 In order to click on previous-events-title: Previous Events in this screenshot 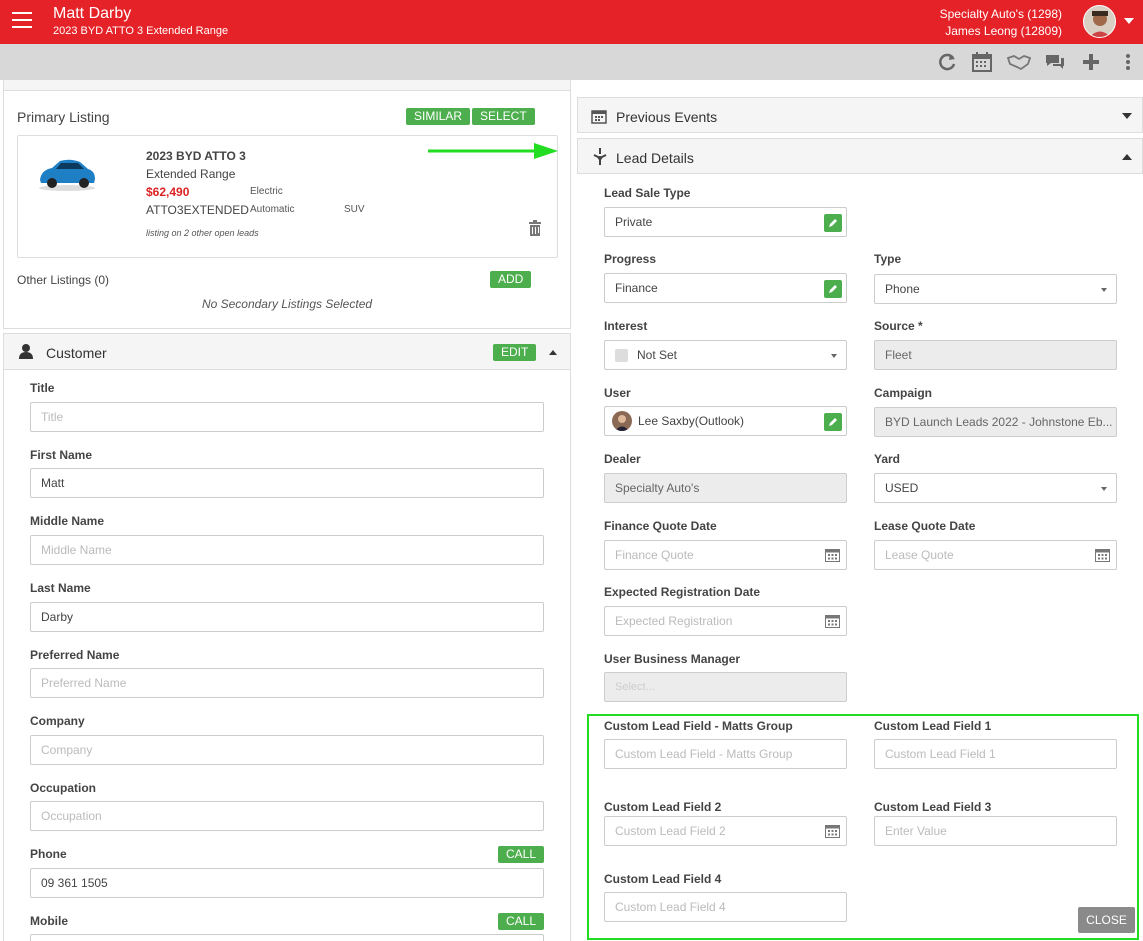, I will do `click(667, 117)`.